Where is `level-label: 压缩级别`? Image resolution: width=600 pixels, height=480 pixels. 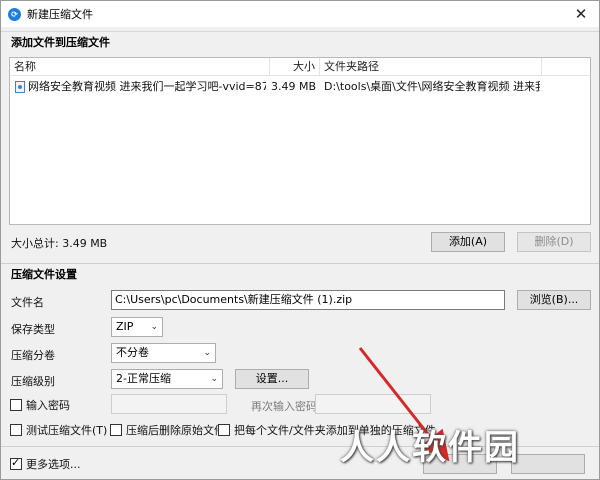
level-label: 压缩级别 is located at coordinates (33, 381).